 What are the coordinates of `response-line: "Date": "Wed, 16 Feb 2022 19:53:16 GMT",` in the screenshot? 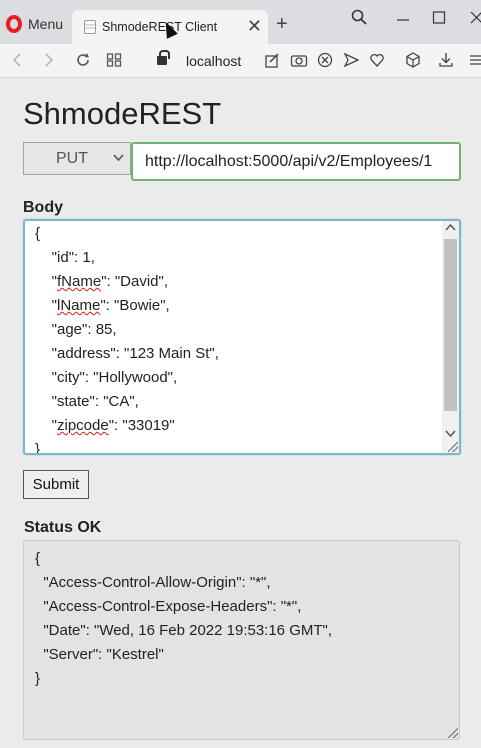 It's located at (184, 630).